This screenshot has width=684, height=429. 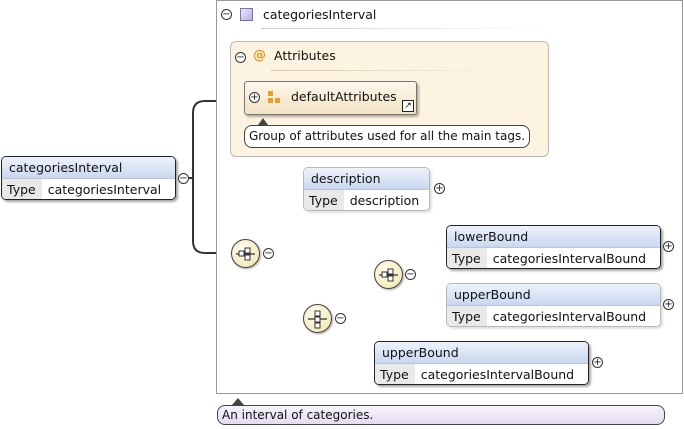 What do you see at coordinates (305, 55) in the screenshot?
I see `attributes-title: Attributes` at bounding box center [305, 55].